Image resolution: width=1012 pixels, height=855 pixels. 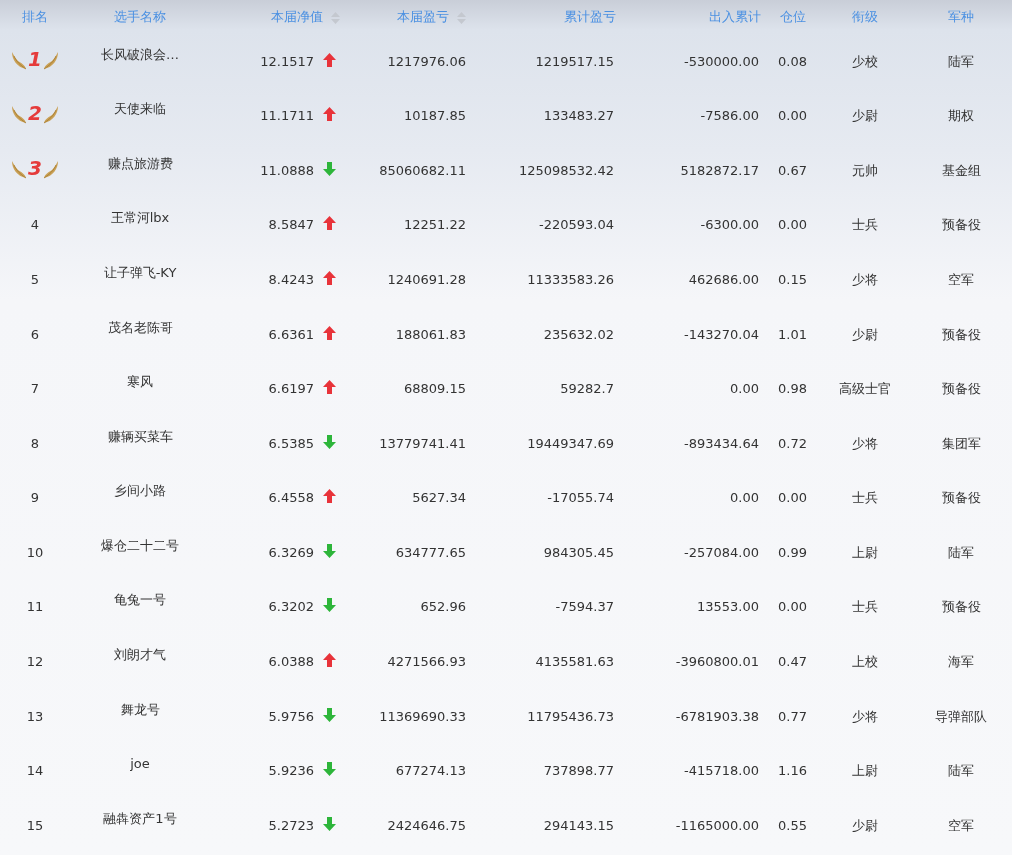 I want to click on player-name: 王常河lbx, so click(x=140, y=218).